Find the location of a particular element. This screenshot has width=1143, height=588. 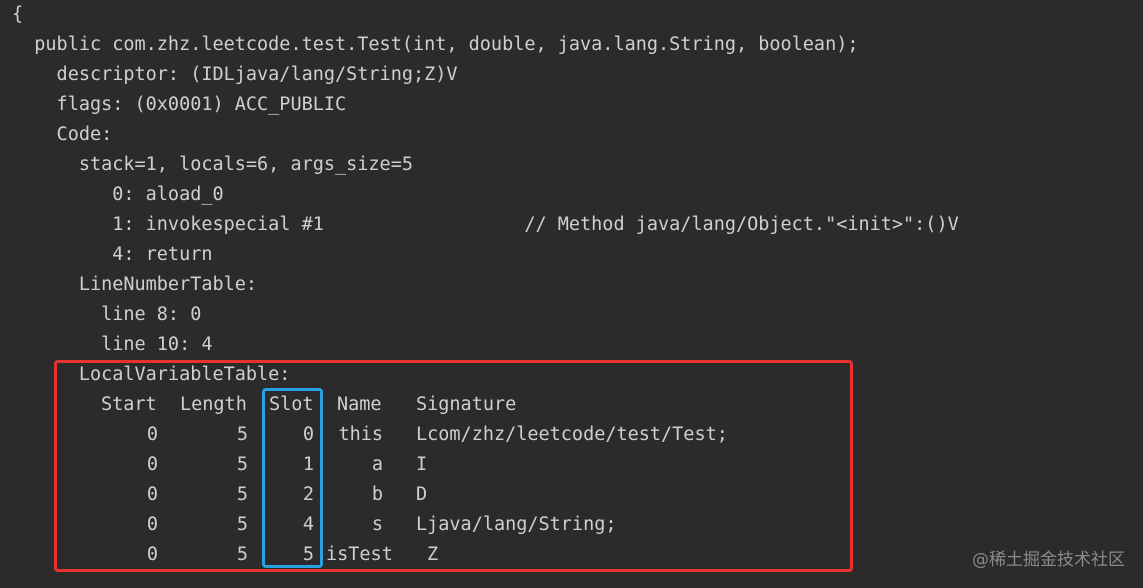

code-line: { is located at coordinates (18, 14).